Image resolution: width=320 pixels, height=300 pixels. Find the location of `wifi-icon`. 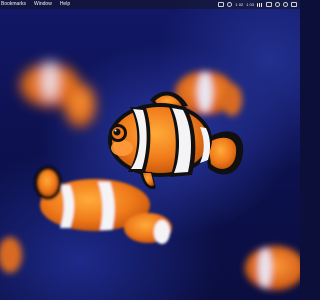

wifi-icon is located at coordinates (277, 4).